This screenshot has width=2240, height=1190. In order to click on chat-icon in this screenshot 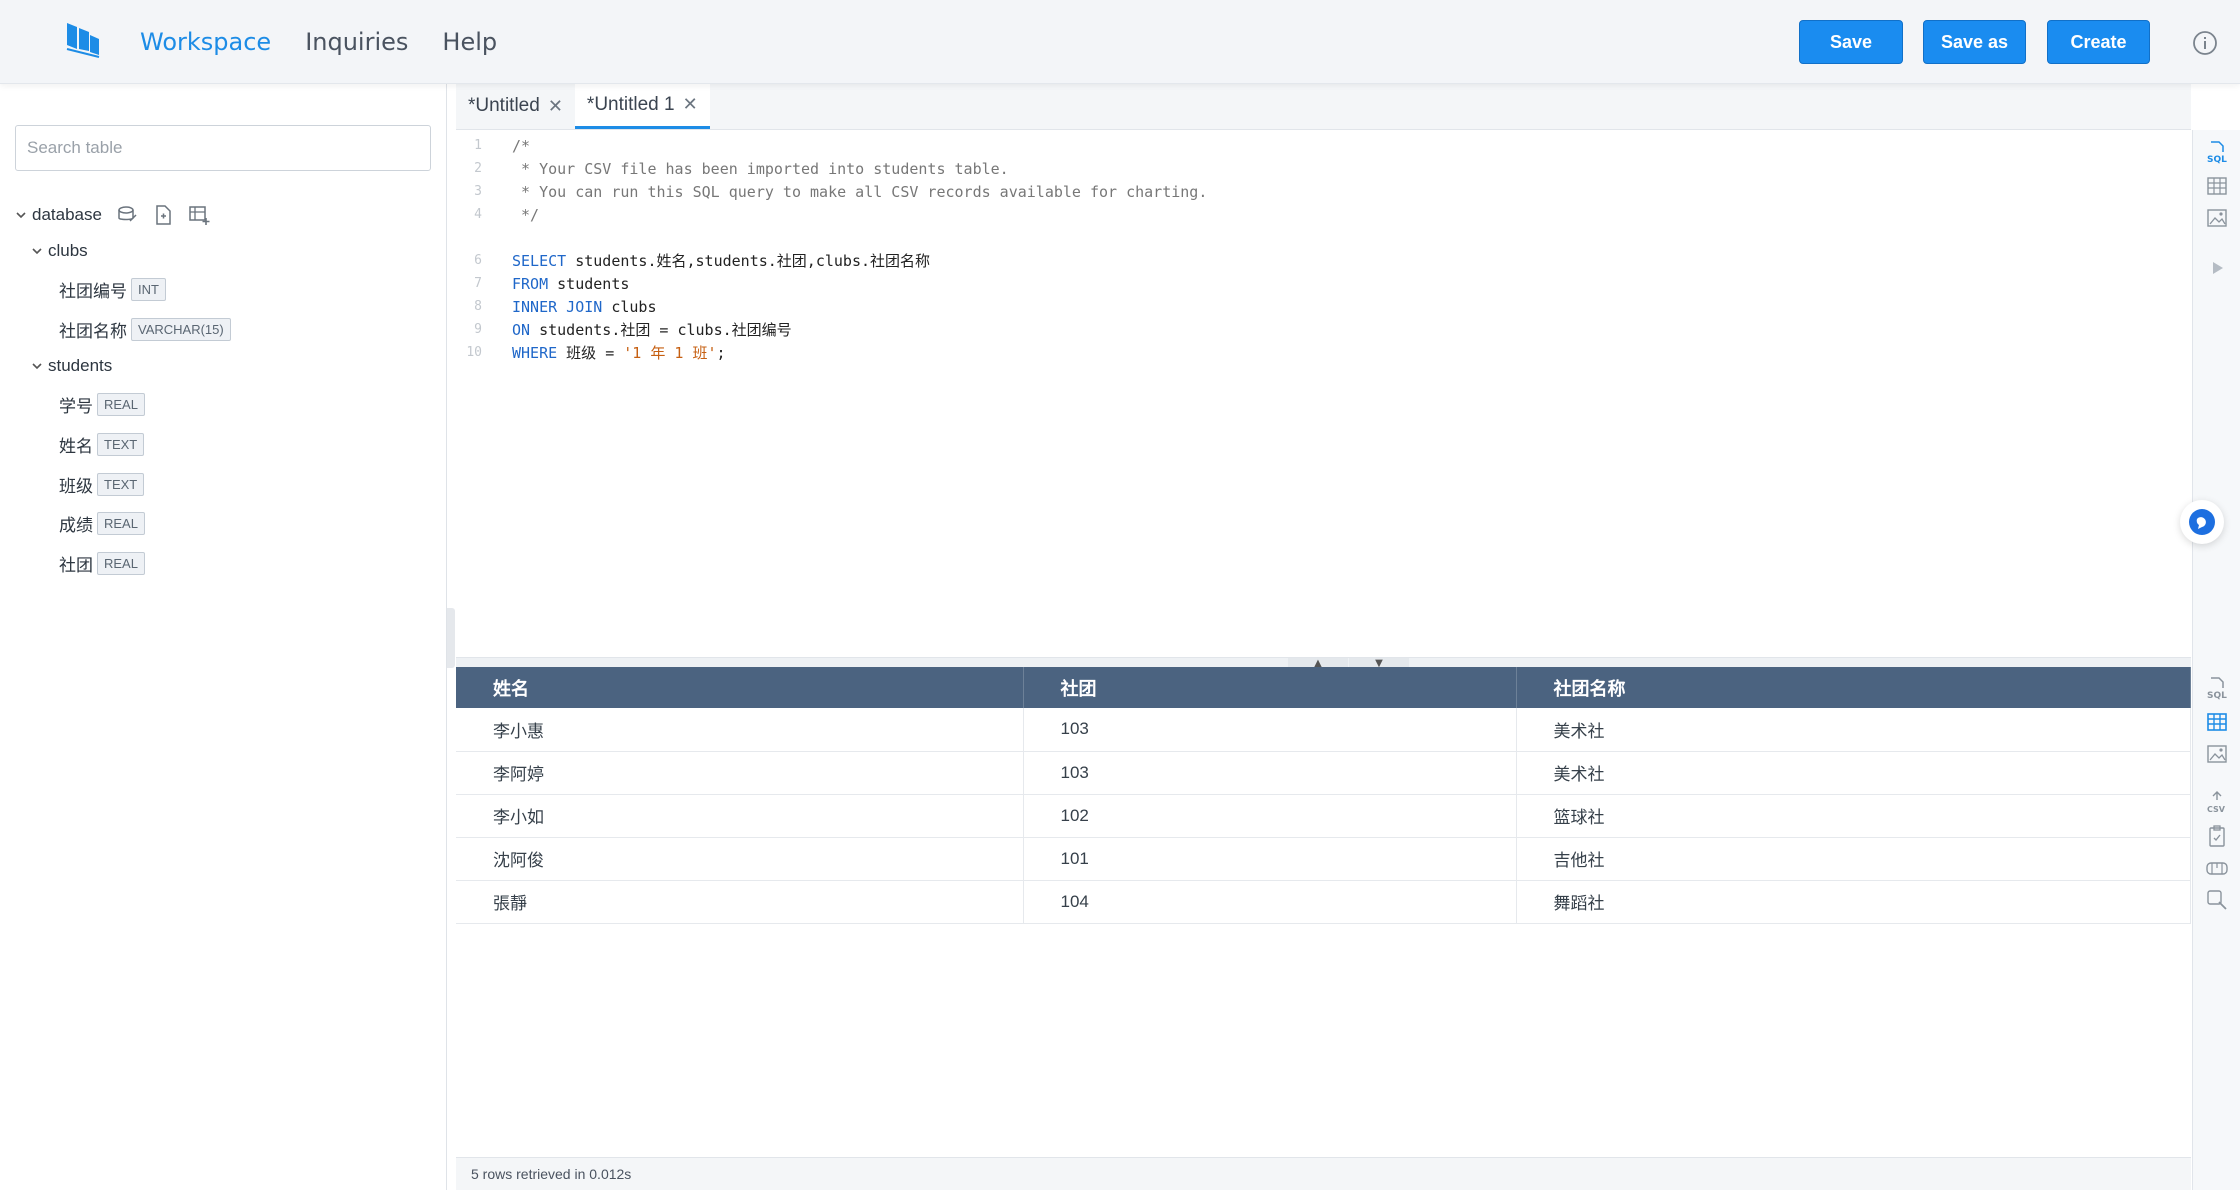, I will do `click(2202, 522)`.